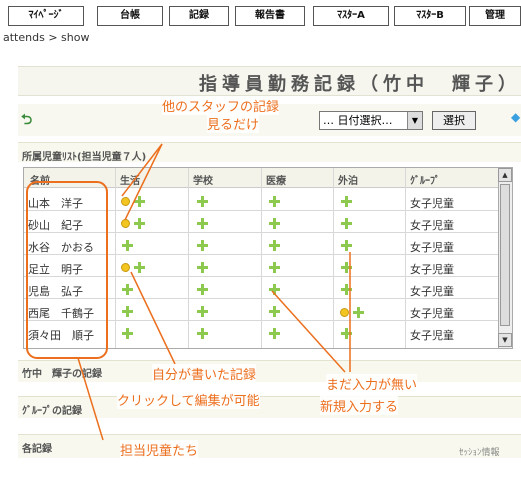 This screenshot has height=482, width=521. I want to click on nav-reports: 報告書, so click(270, 16).